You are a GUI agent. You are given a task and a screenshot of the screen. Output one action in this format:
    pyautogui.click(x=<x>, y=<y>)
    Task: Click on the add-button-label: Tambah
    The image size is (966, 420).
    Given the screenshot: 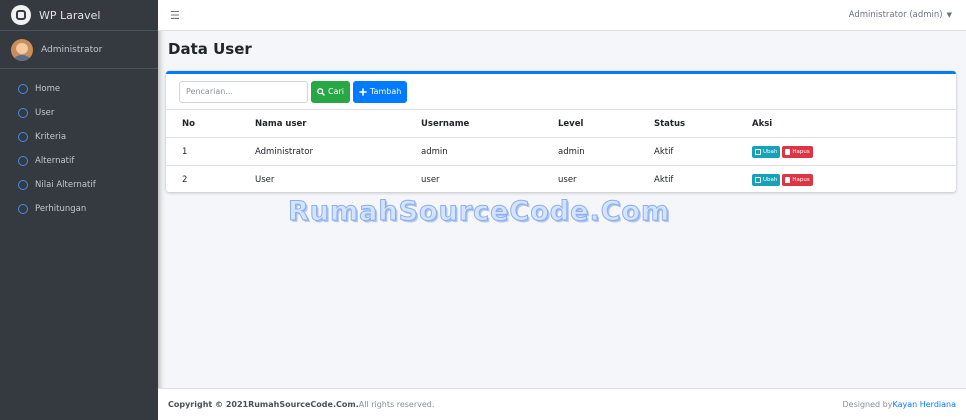 What is the action you would take?
    pyautogui.click(x=386, y=91)
    